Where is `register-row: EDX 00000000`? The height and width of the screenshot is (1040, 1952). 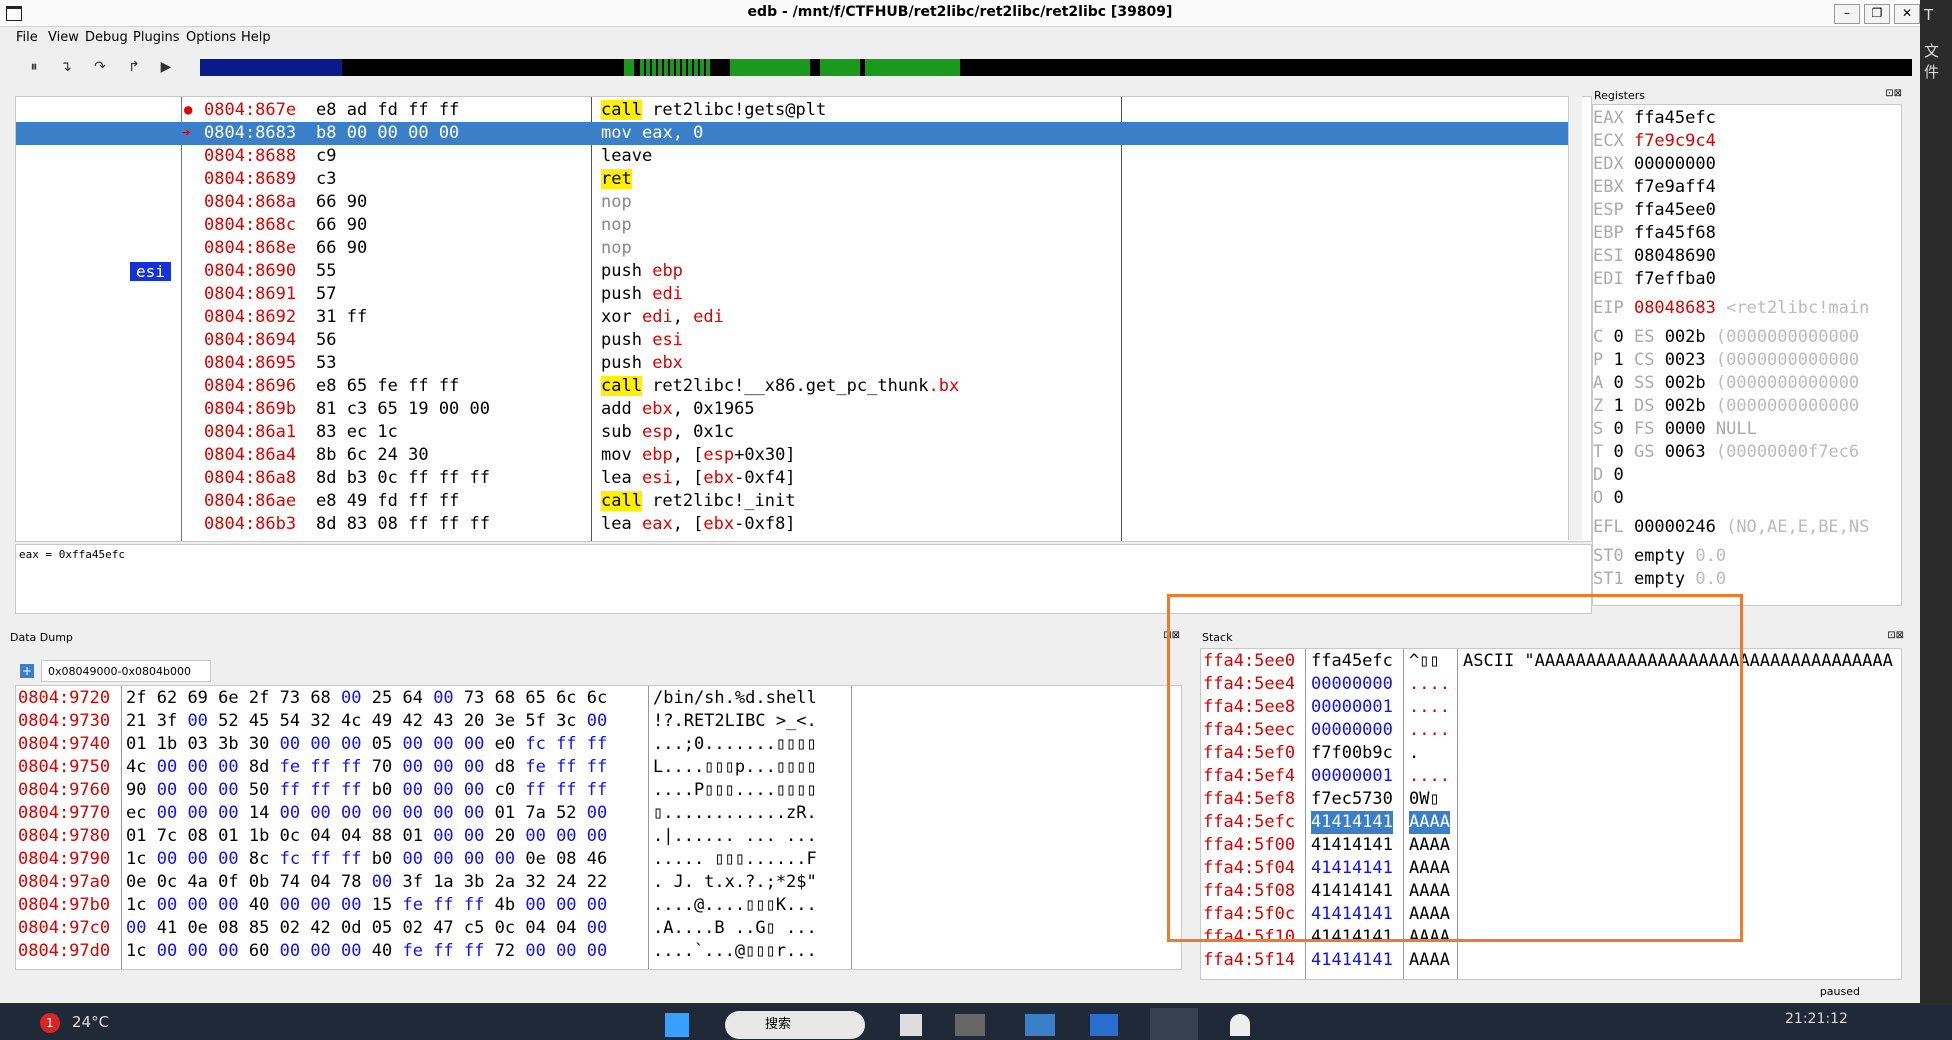
register-row: EDX 00000000 is located at coordinates (1654, 164).